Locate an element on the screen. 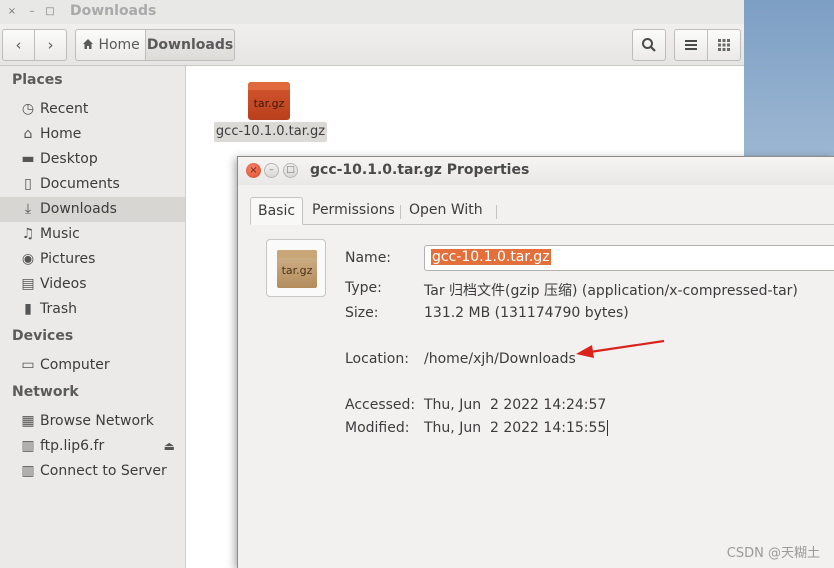  location-label: Location: is located at coordinates (377, 359).